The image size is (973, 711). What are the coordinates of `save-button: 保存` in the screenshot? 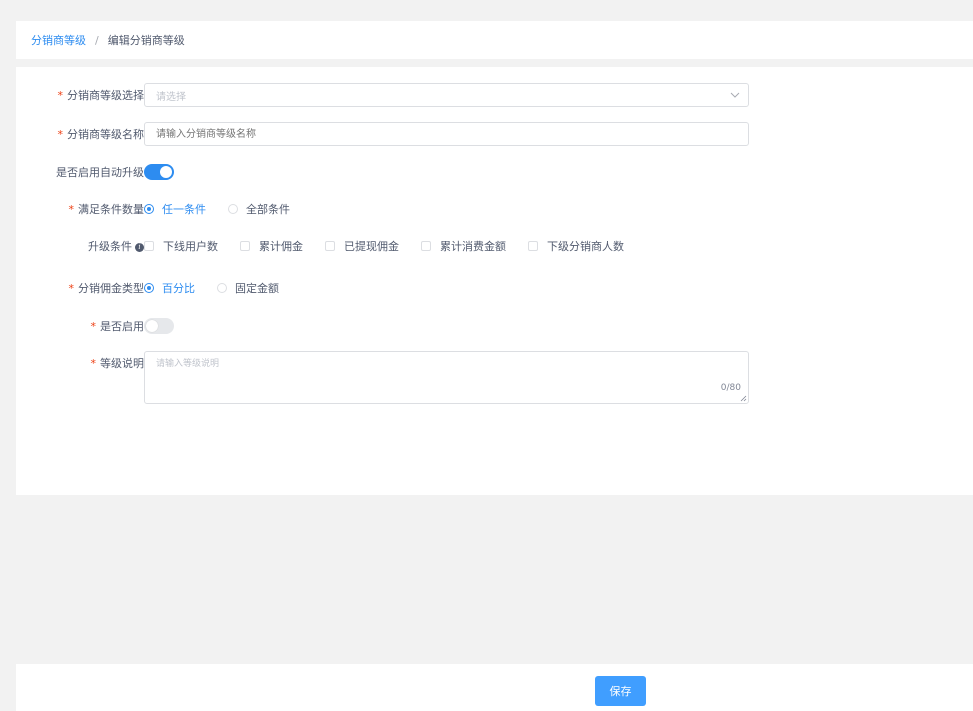 It's located at (620, 691).